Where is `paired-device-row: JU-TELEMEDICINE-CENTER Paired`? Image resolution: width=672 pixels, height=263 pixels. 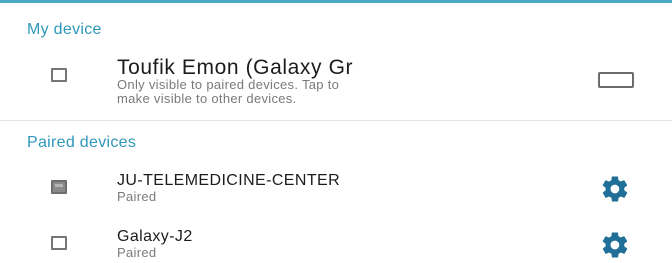 paired-device-row: JU-TELEMEDICINE-CENTER Paired is located at coordinates (336, 189).